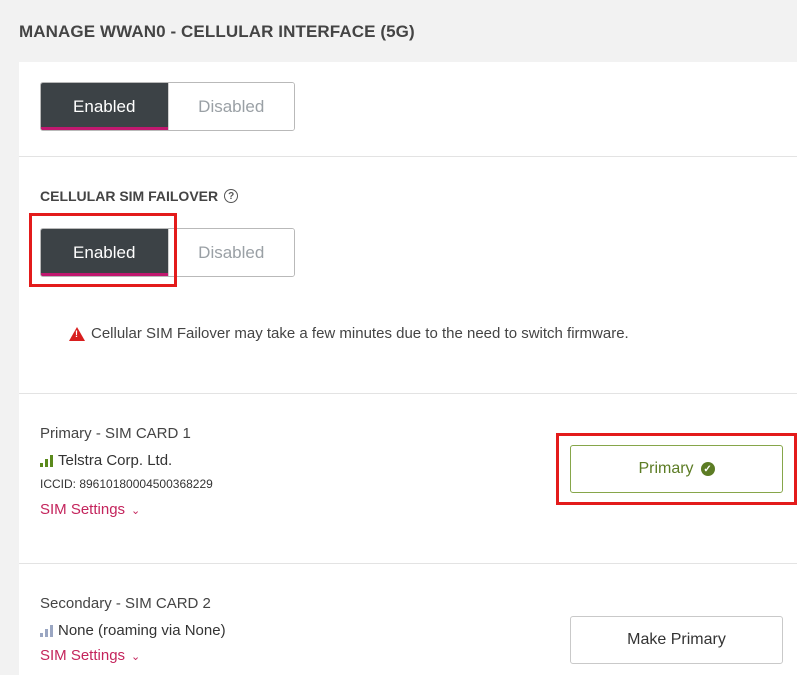  I want to click on sim-2-carrier-name: None (roaming via None), so click(142, 630).